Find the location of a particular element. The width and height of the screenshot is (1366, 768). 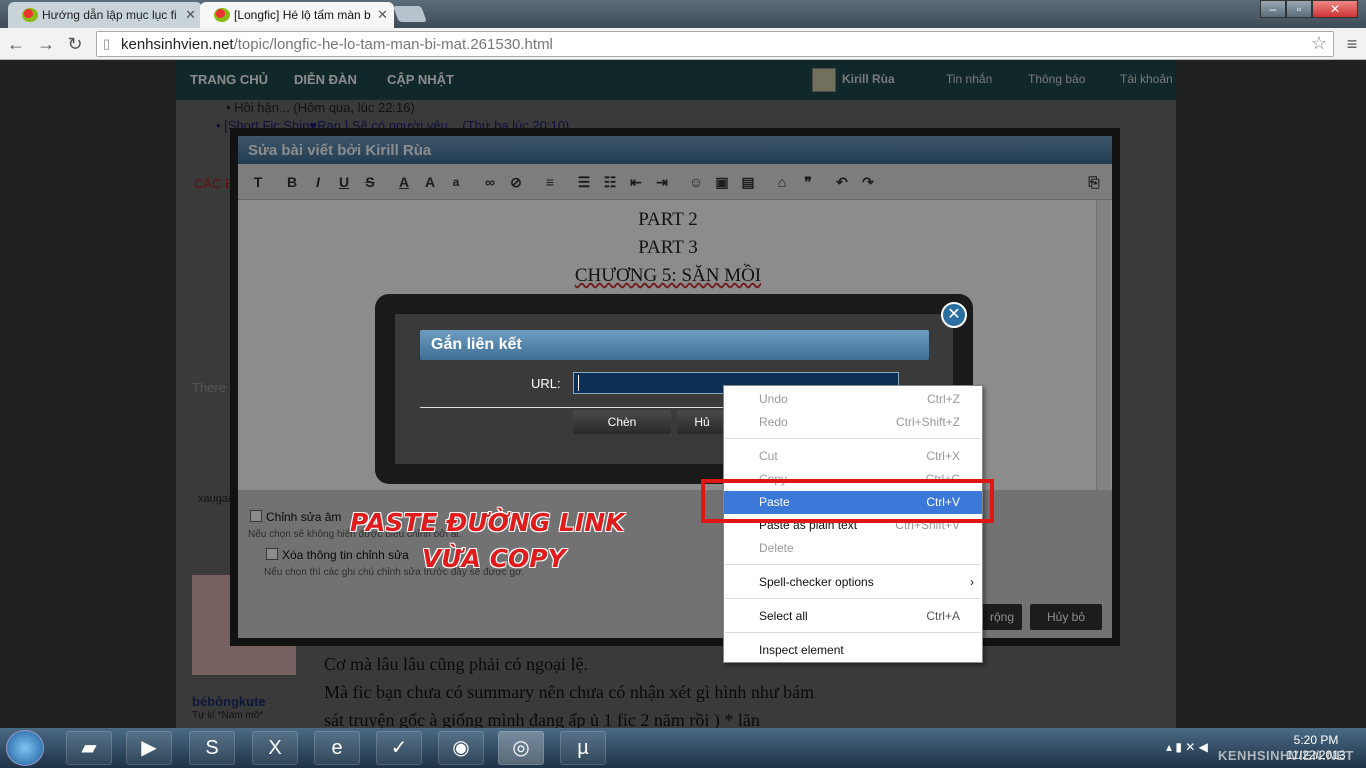

media-player-icon: ▶ is located at coordinates (149, 748).